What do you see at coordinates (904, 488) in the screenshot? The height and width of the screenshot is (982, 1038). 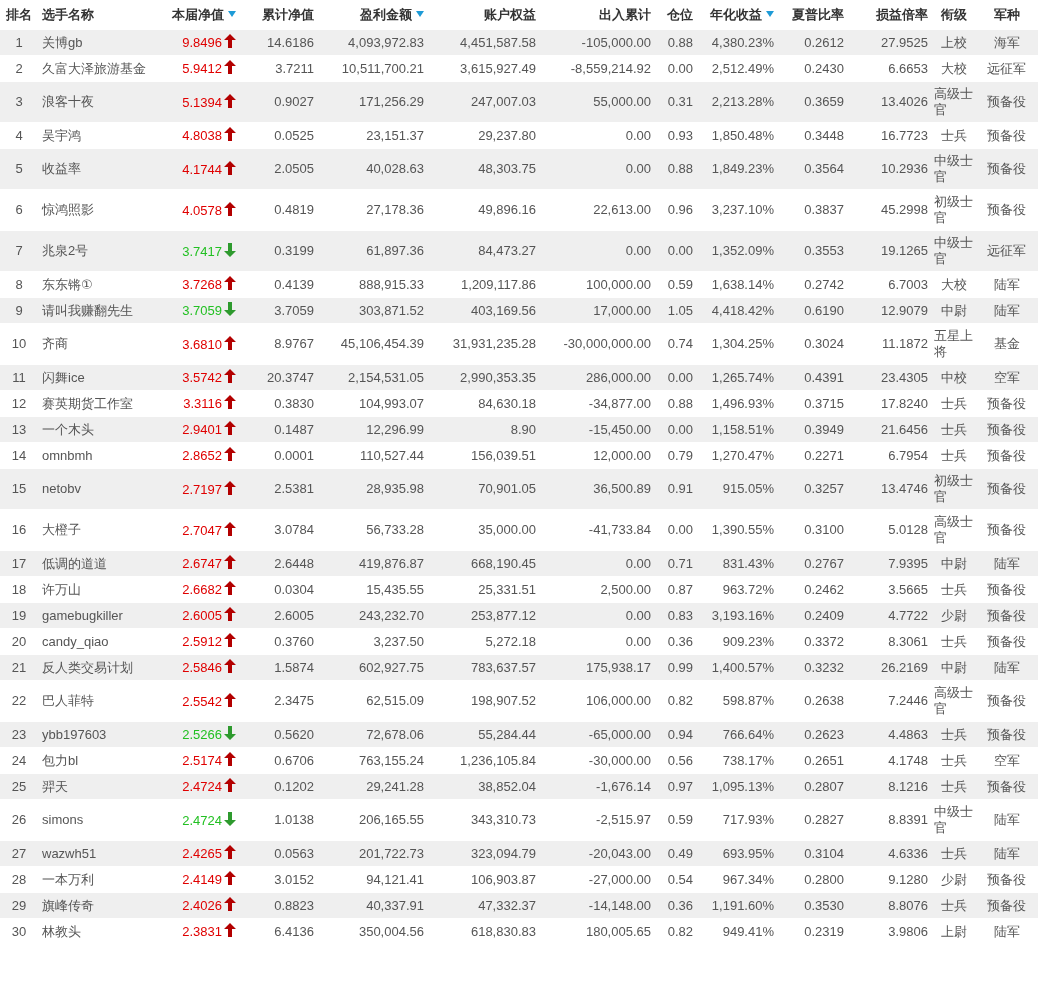 I see `table-cell: 13.4746` at bounding box center [904, 488].